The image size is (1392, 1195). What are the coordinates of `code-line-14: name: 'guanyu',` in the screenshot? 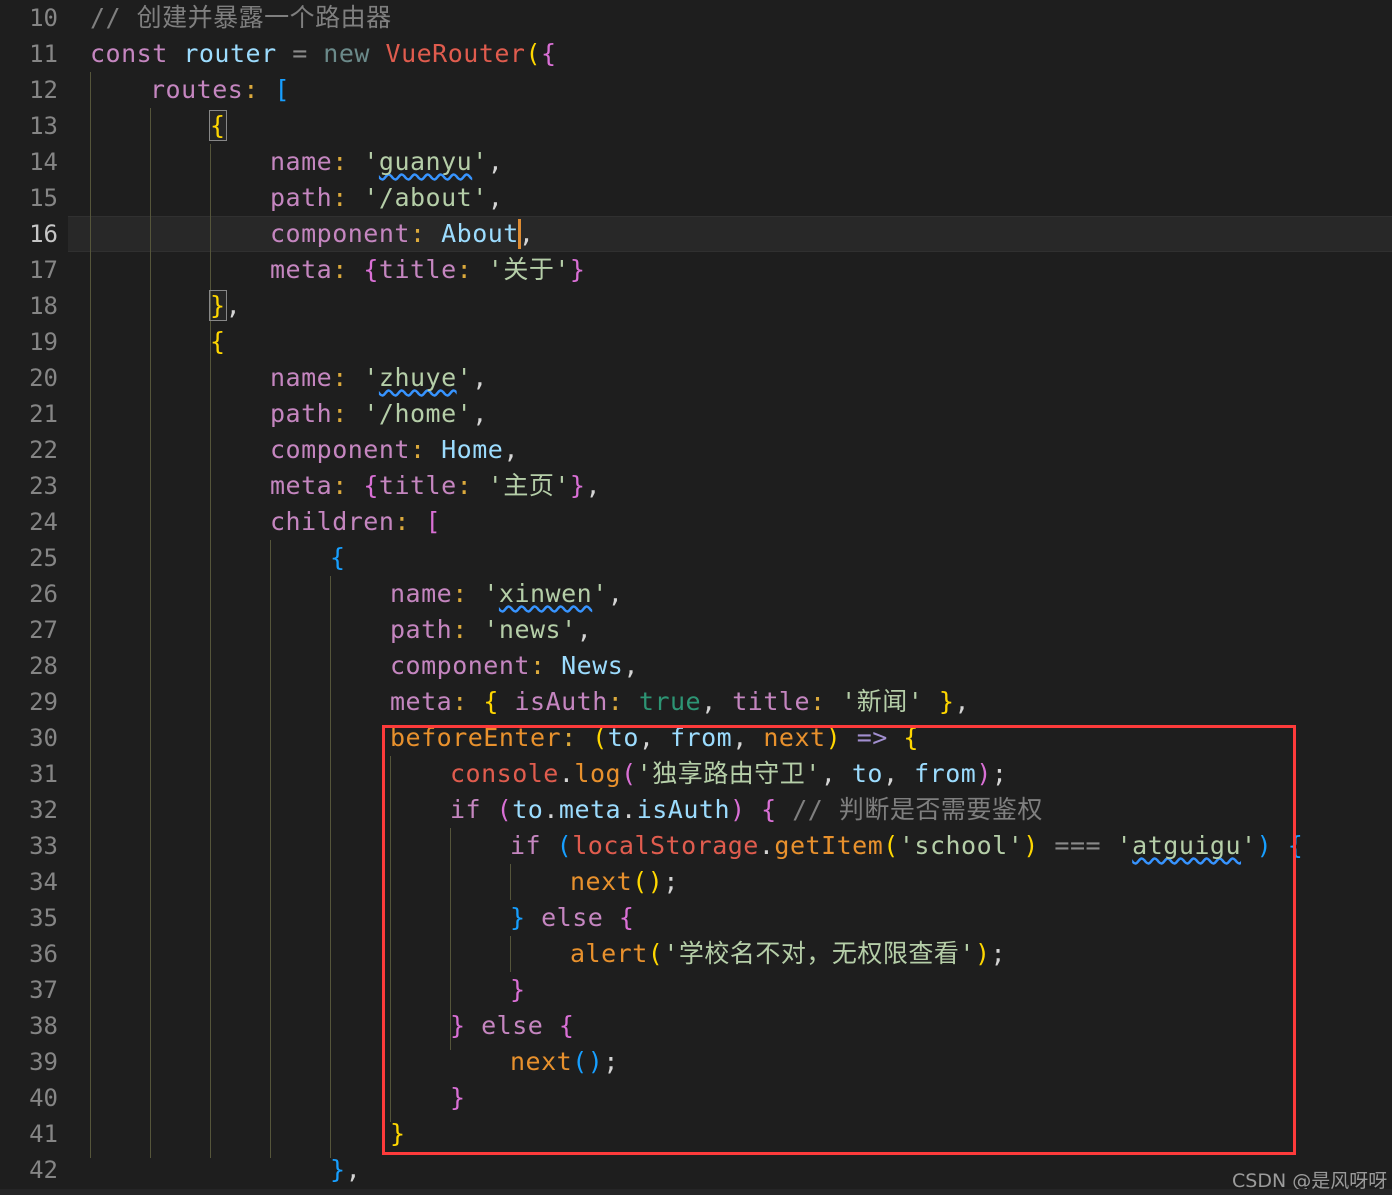 It's located at (696, 162).